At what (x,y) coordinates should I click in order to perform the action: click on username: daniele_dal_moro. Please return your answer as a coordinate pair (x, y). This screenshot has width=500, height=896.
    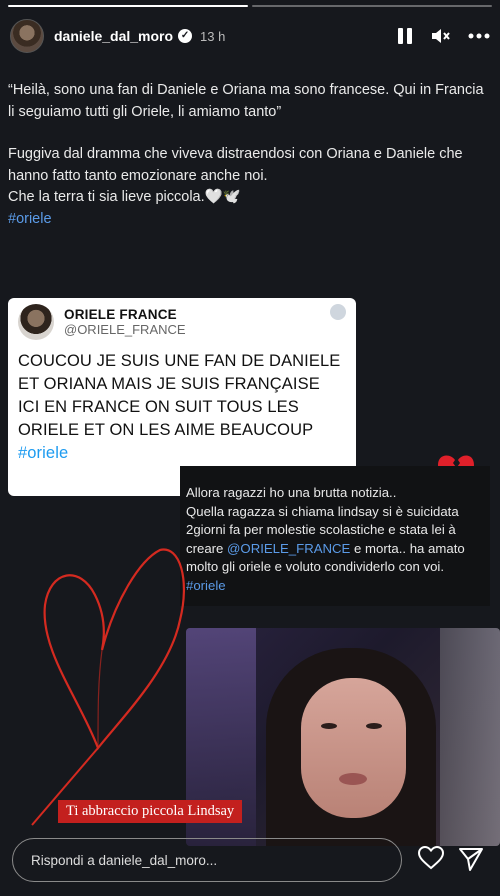
    Looking at the image, I should click on (113, 36).